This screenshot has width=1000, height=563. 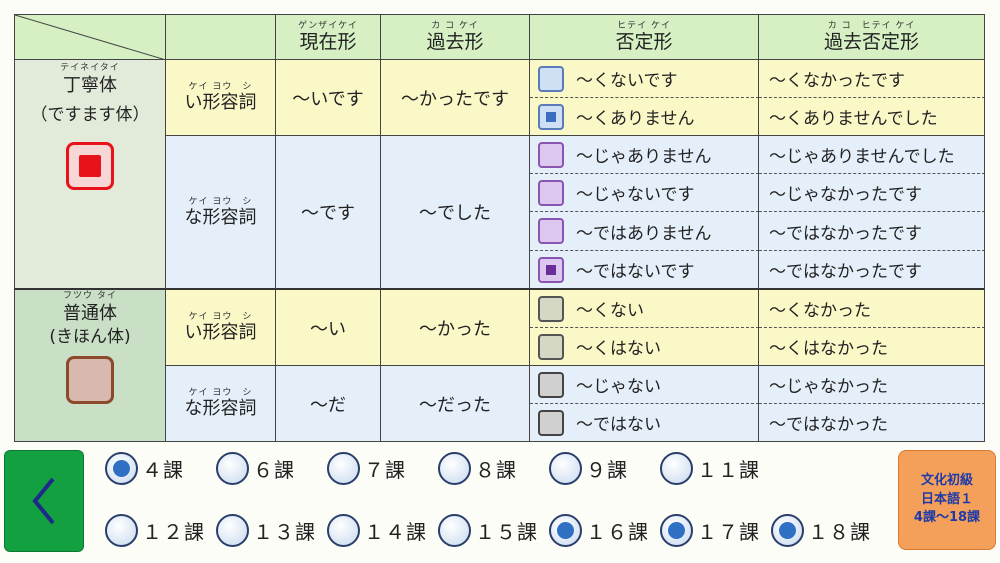 What do you see at coordinates (220, 102) in the screenshot?
I see `polite-i-adj-text: い形容詞` at bounding box center [220, 102].